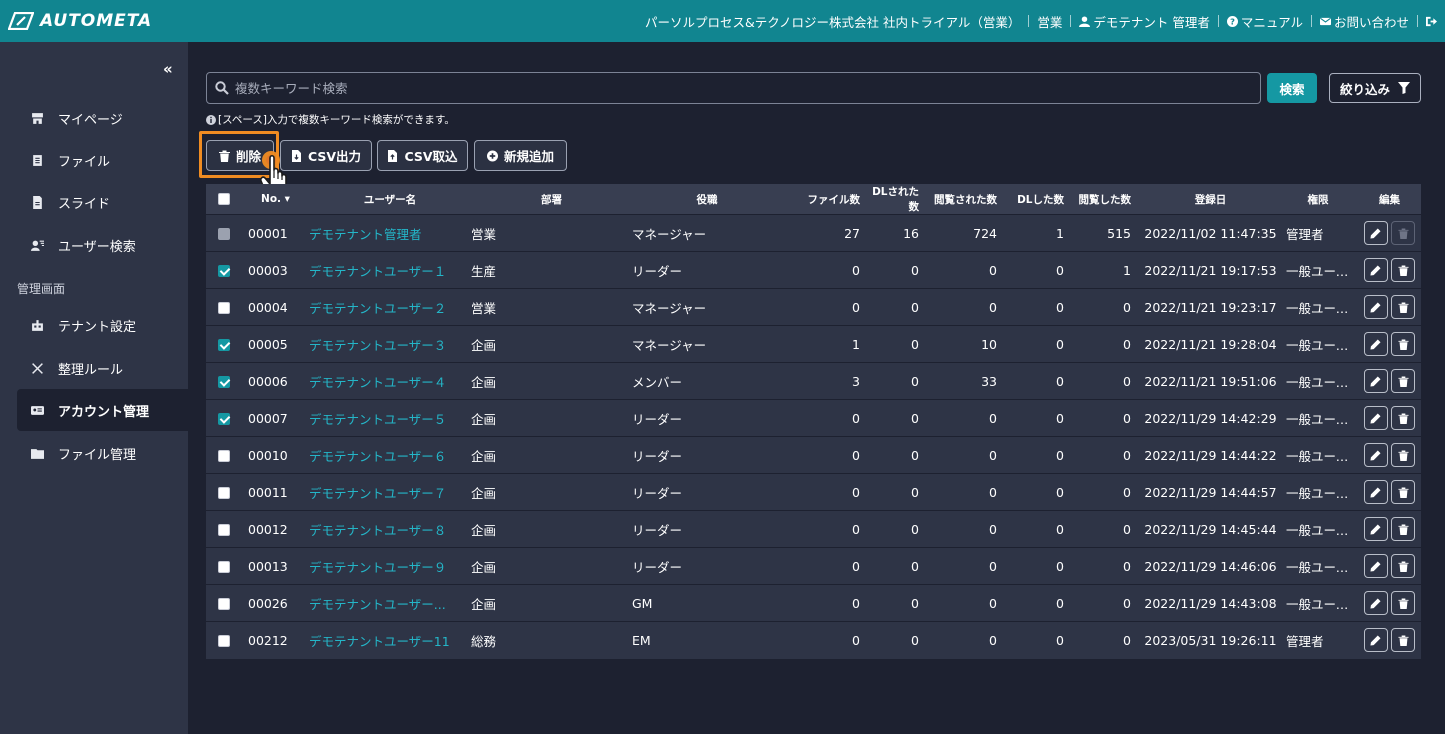 The height and width of the screenshot is (734, 1445). What do you see at coordinates (1431, 21) in the screenshot?
I see `logout-button` at bounding box center [1431, 21].